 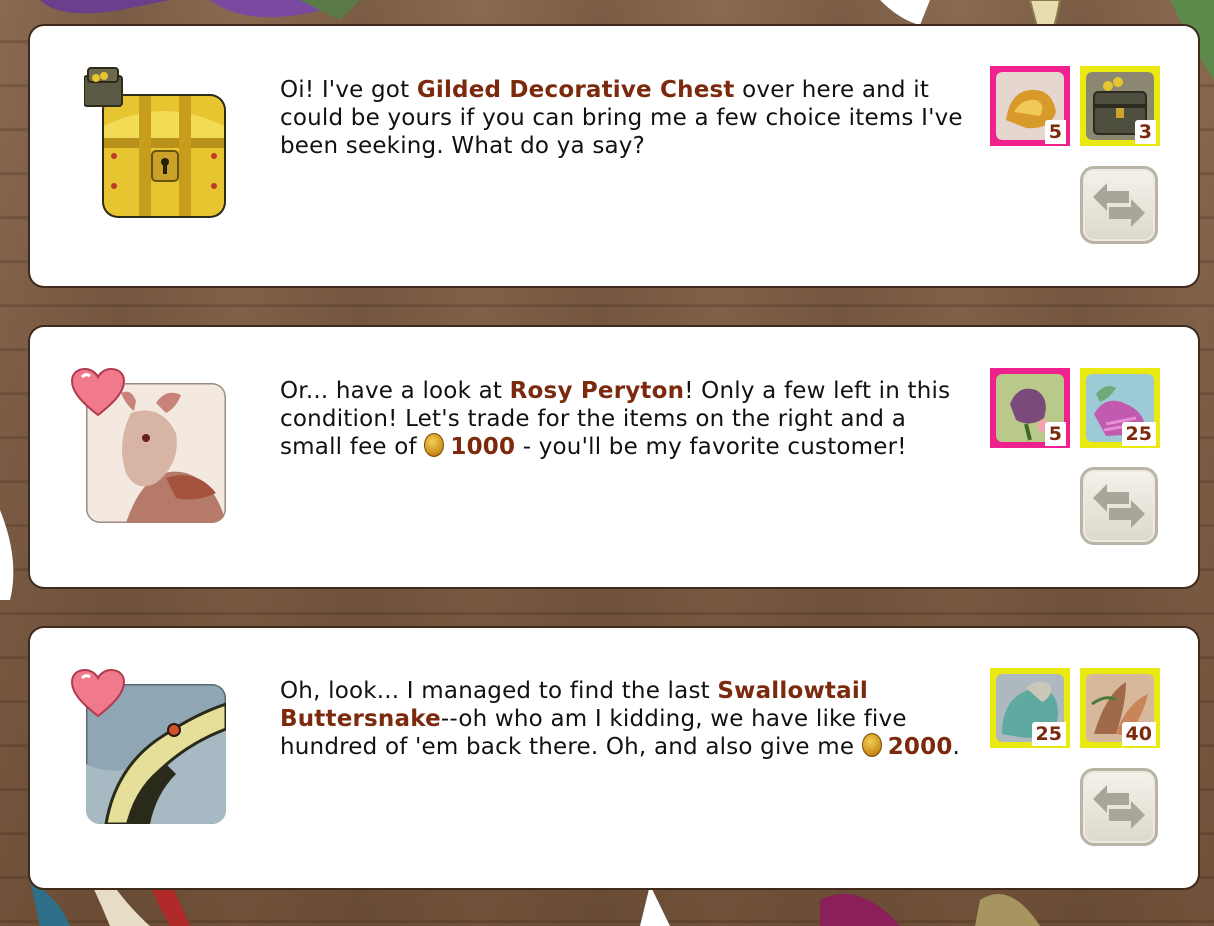 I want to click on required-item-rose: 5, so click(x=1030, y=408).